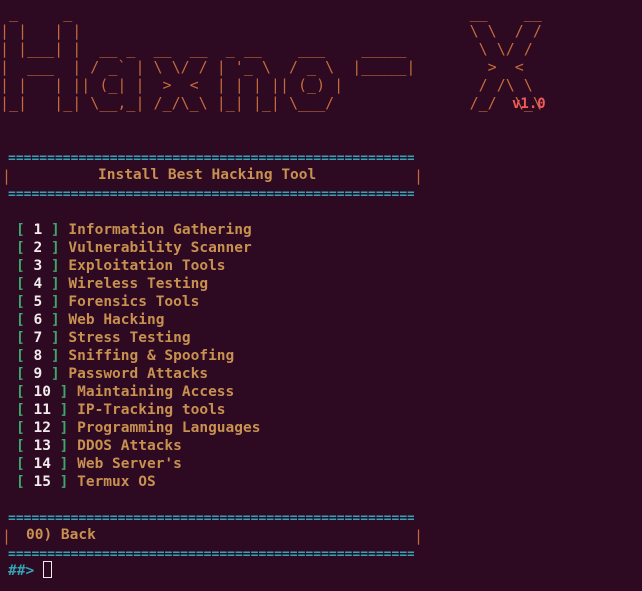  What do you see at coordinates (37, 302) in the screenshot?
I see `menu-item-number: 5` at bounding box center [37, 302].